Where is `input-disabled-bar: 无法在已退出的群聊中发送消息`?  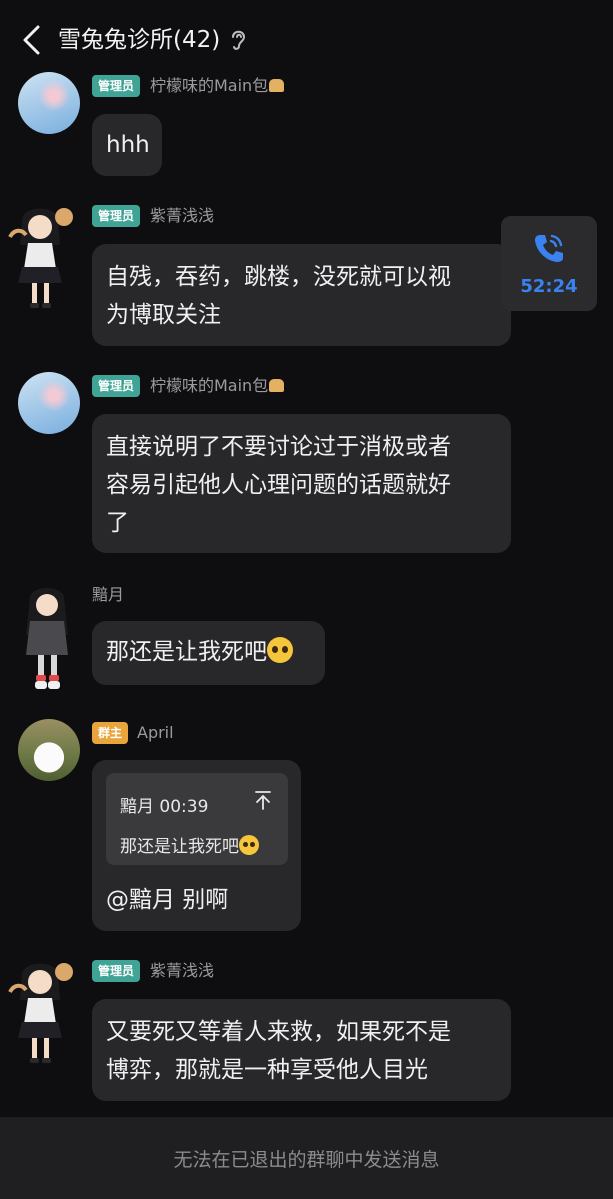
input-disabled-bar: 无法在已退出的群聊中发送消息 is located at coordinates (306, 1158).